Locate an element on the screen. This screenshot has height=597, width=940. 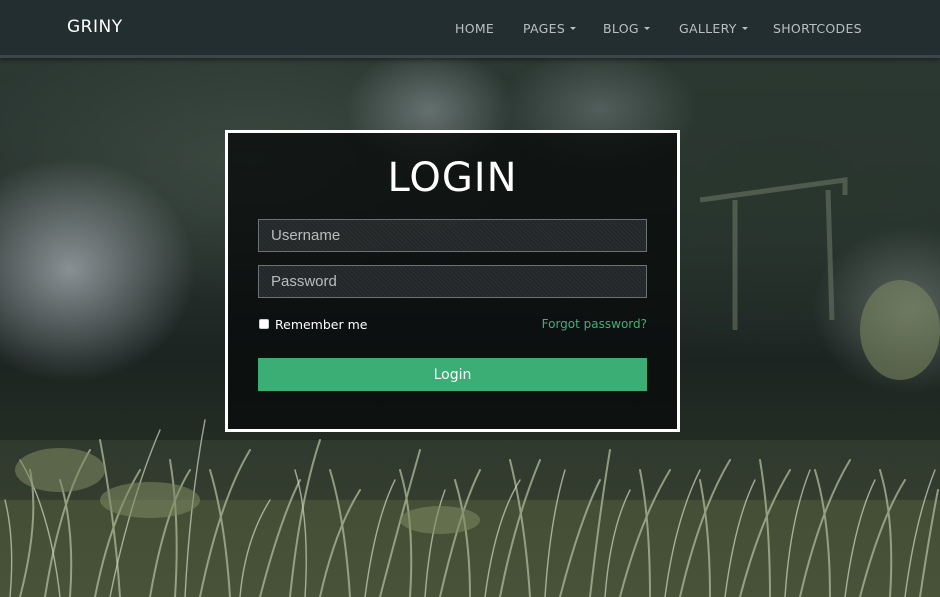
nav-item-pages: PAGES is located at coordinates (550, 28).